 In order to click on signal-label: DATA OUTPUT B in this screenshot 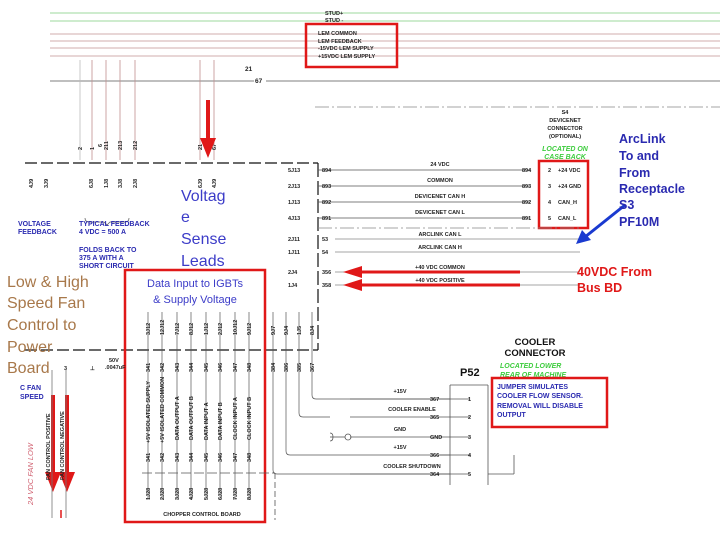, I will do `click(192, 418)`.